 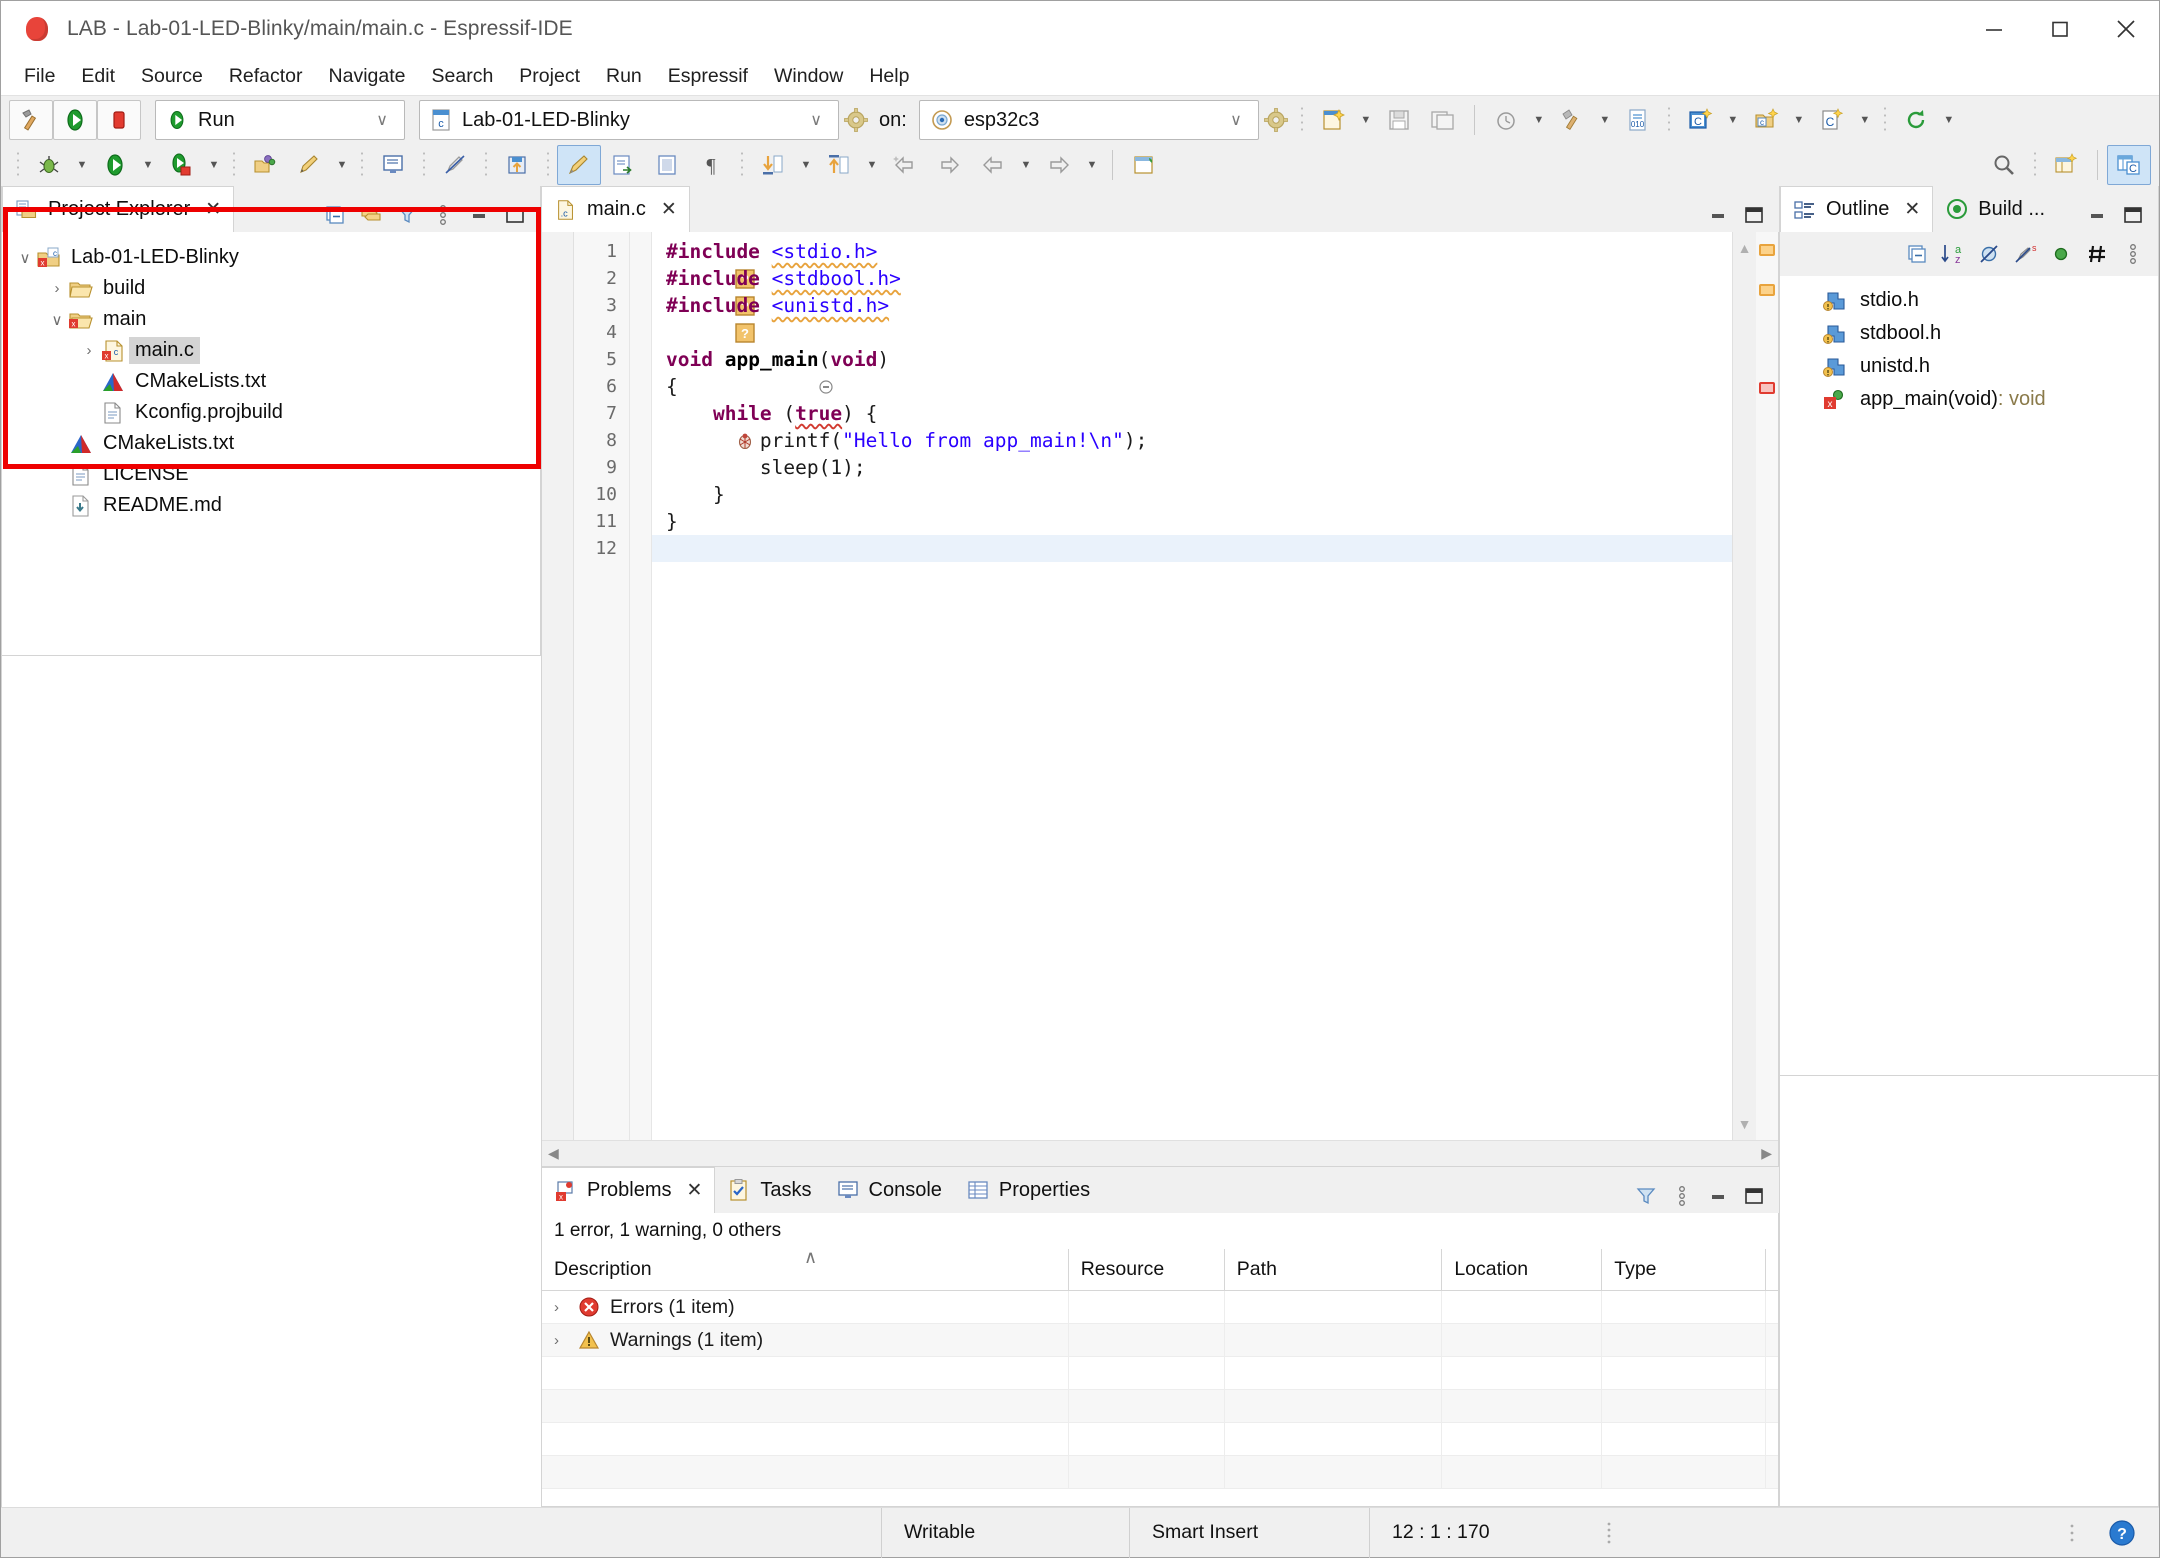 What do you see at coordinates (1832, 120) in the screenshot?
I see `new-c-file-button: C` at bounding box center [1832, 120].